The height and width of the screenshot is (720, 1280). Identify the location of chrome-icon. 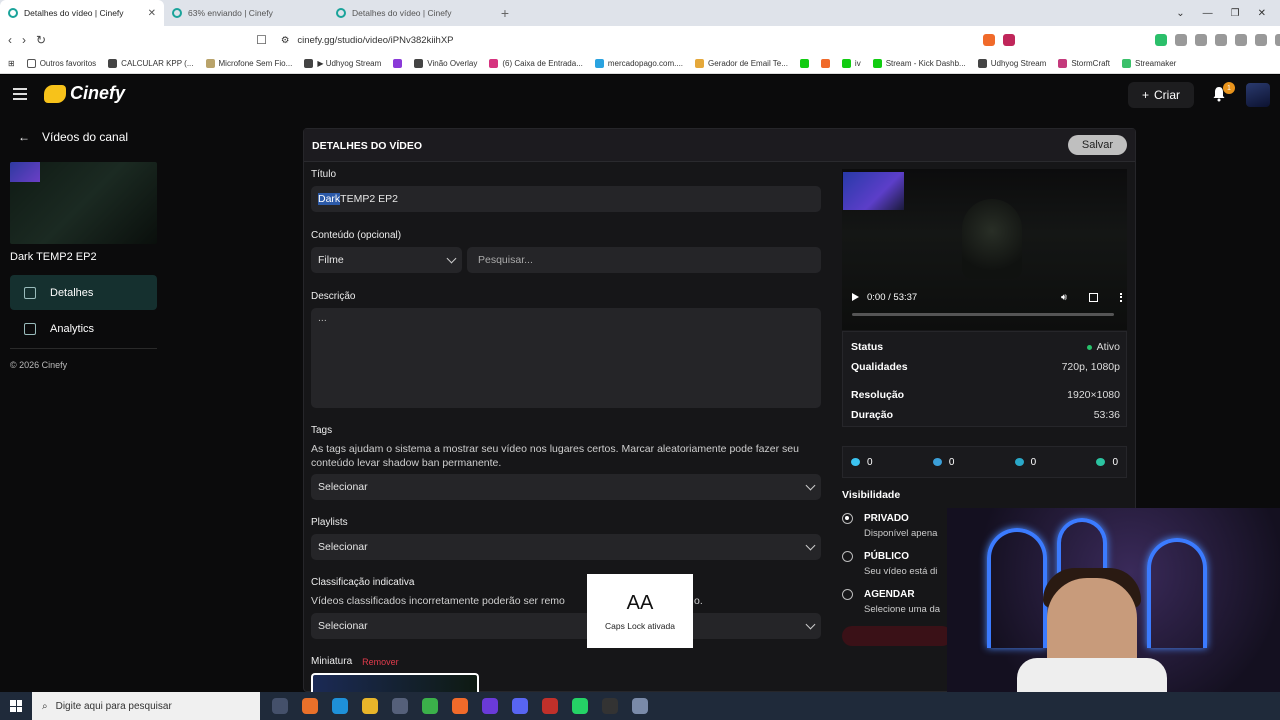
(430, 706).